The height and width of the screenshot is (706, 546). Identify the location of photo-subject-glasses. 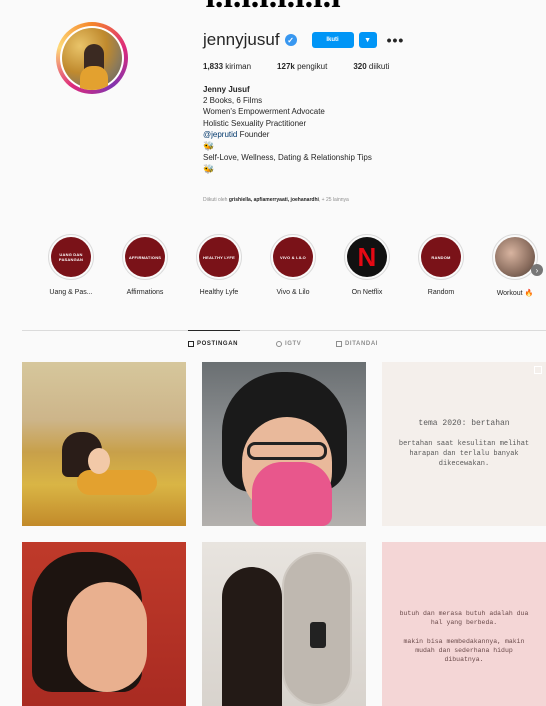
(287, 451).